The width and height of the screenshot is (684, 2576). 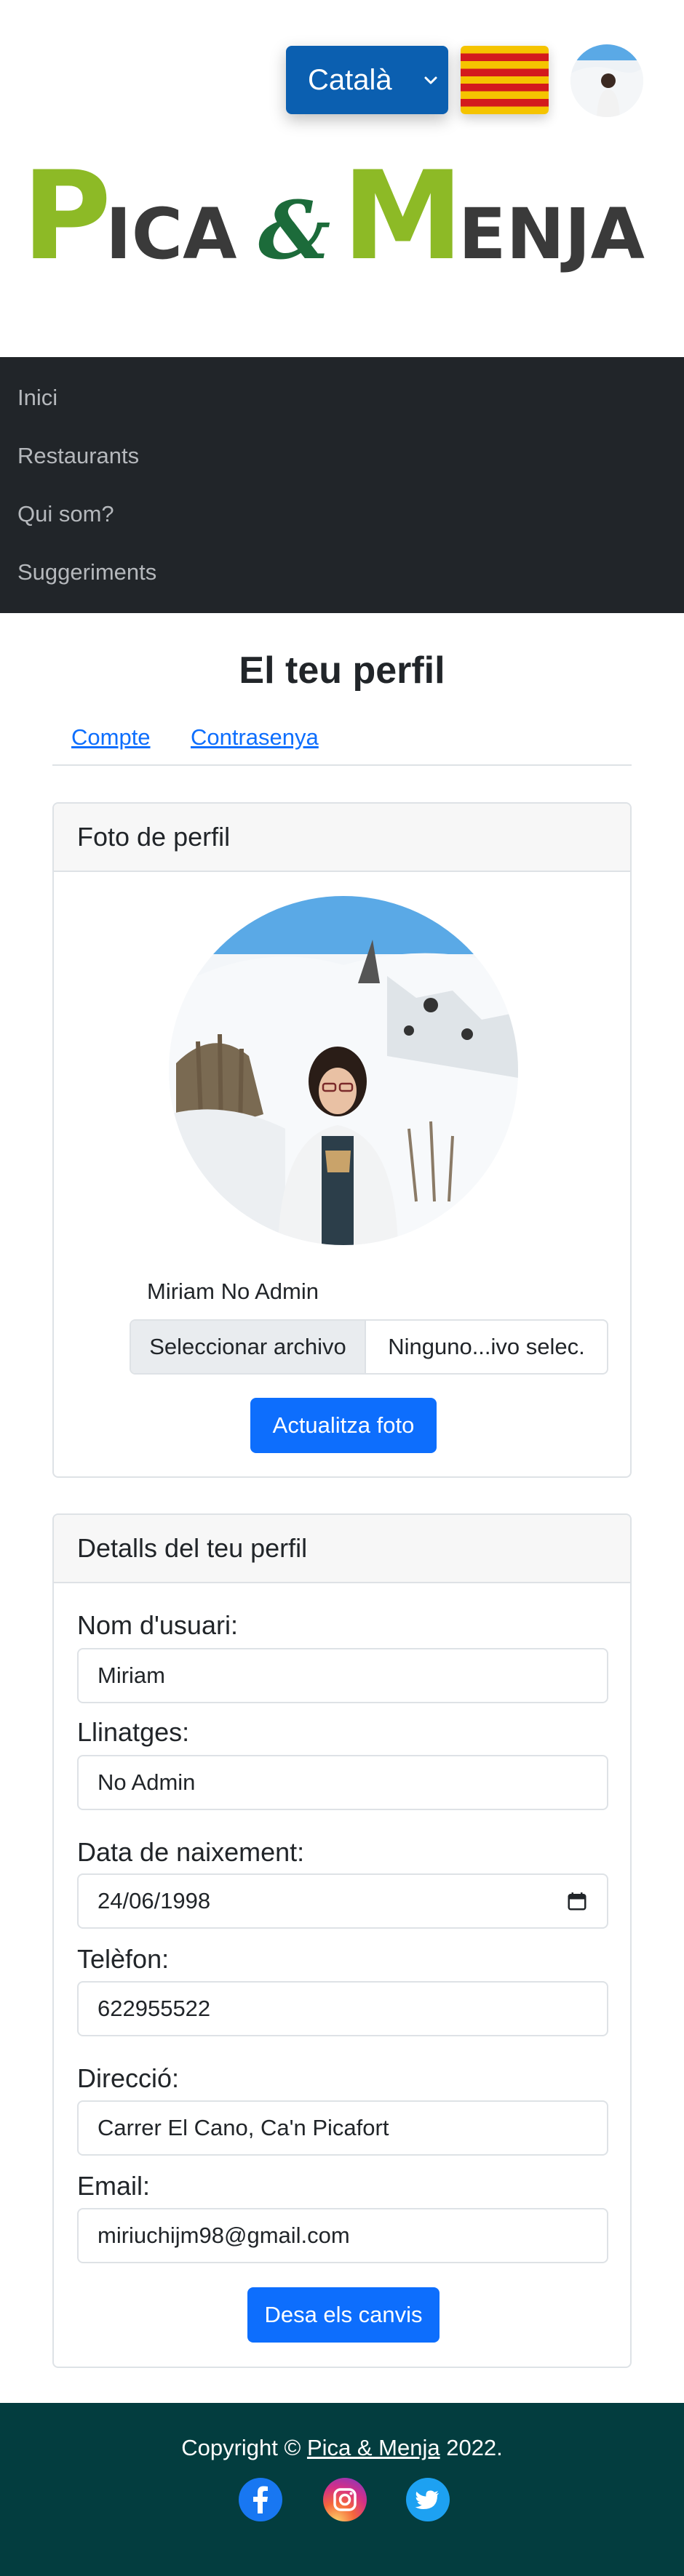 What do you see at coordinates (244, 2447) in the screenshot?
I see `copyright-prefix: Copyright ©` at bounding box center [244, 2447].